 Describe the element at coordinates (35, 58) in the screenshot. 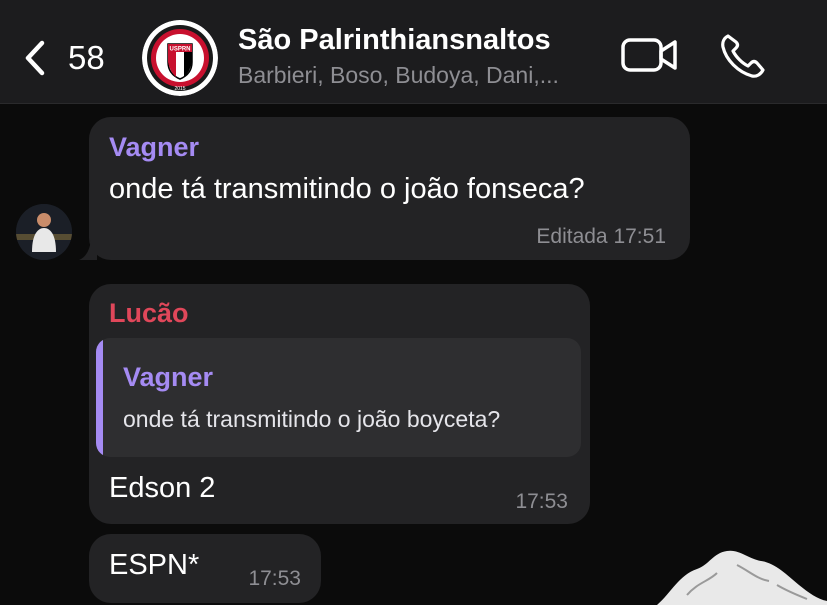

I see `chevron-left-icon` at that location.